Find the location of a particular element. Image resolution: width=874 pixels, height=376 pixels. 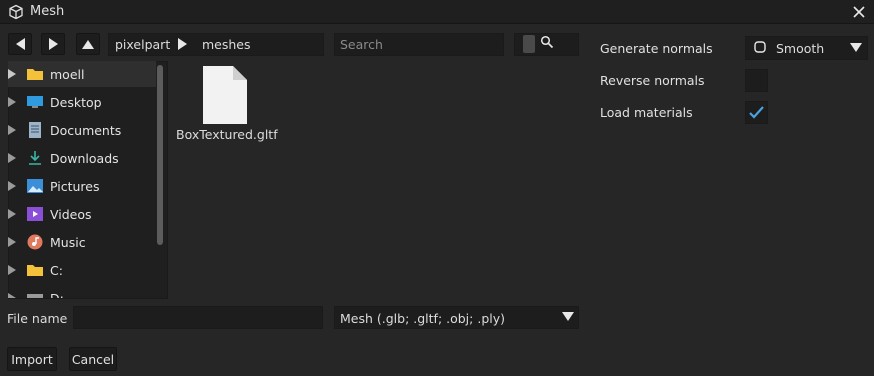

breadcrumb-item: meshes is located at coordinates (226, 44).